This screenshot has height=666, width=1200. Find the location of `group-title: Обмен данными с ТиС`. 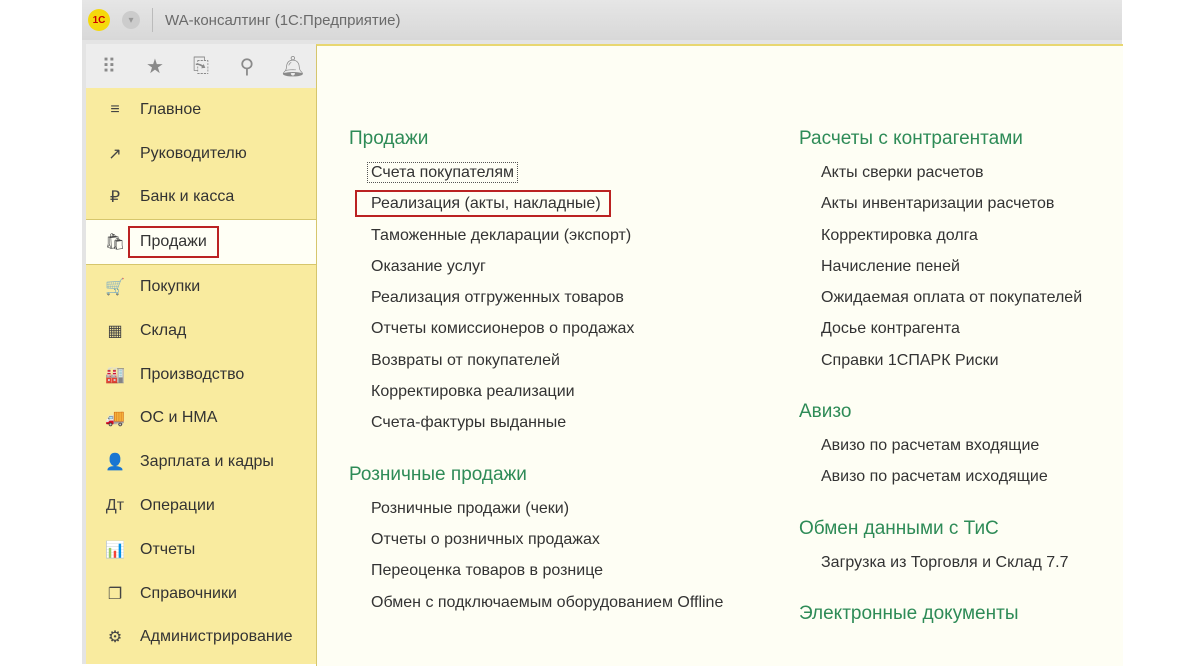

group-title: Обмен данными с ТиС is located at coordinates (940, 529).